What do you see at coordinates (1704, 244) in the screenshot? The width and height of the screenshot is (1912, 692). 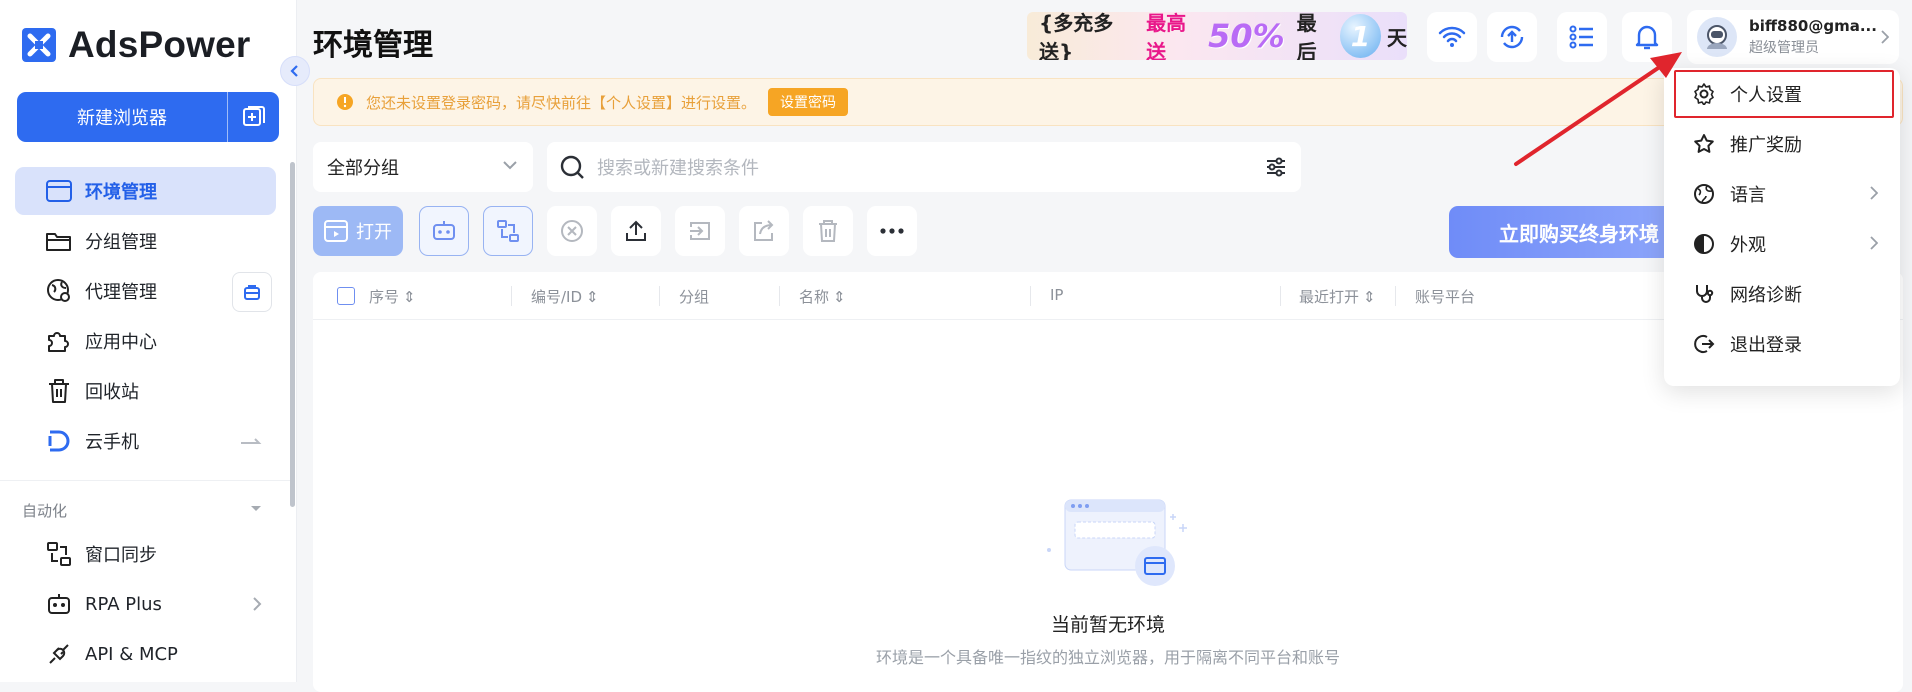 I see `contrast-icon` at bounding box center [1704, 244].